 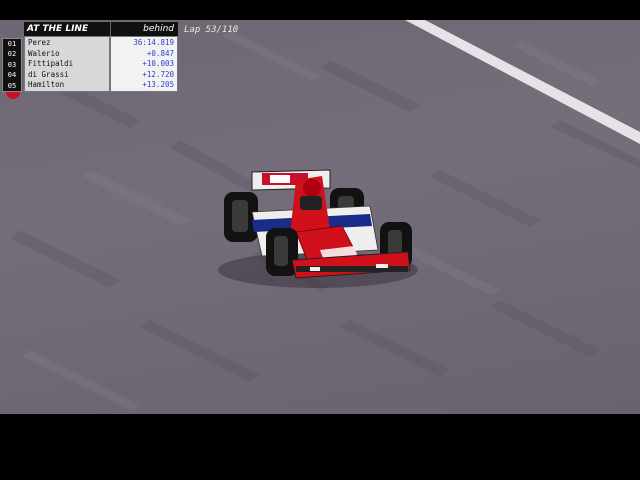 I want to click on driver-name: Hamilton, so click(x=46, y=85).